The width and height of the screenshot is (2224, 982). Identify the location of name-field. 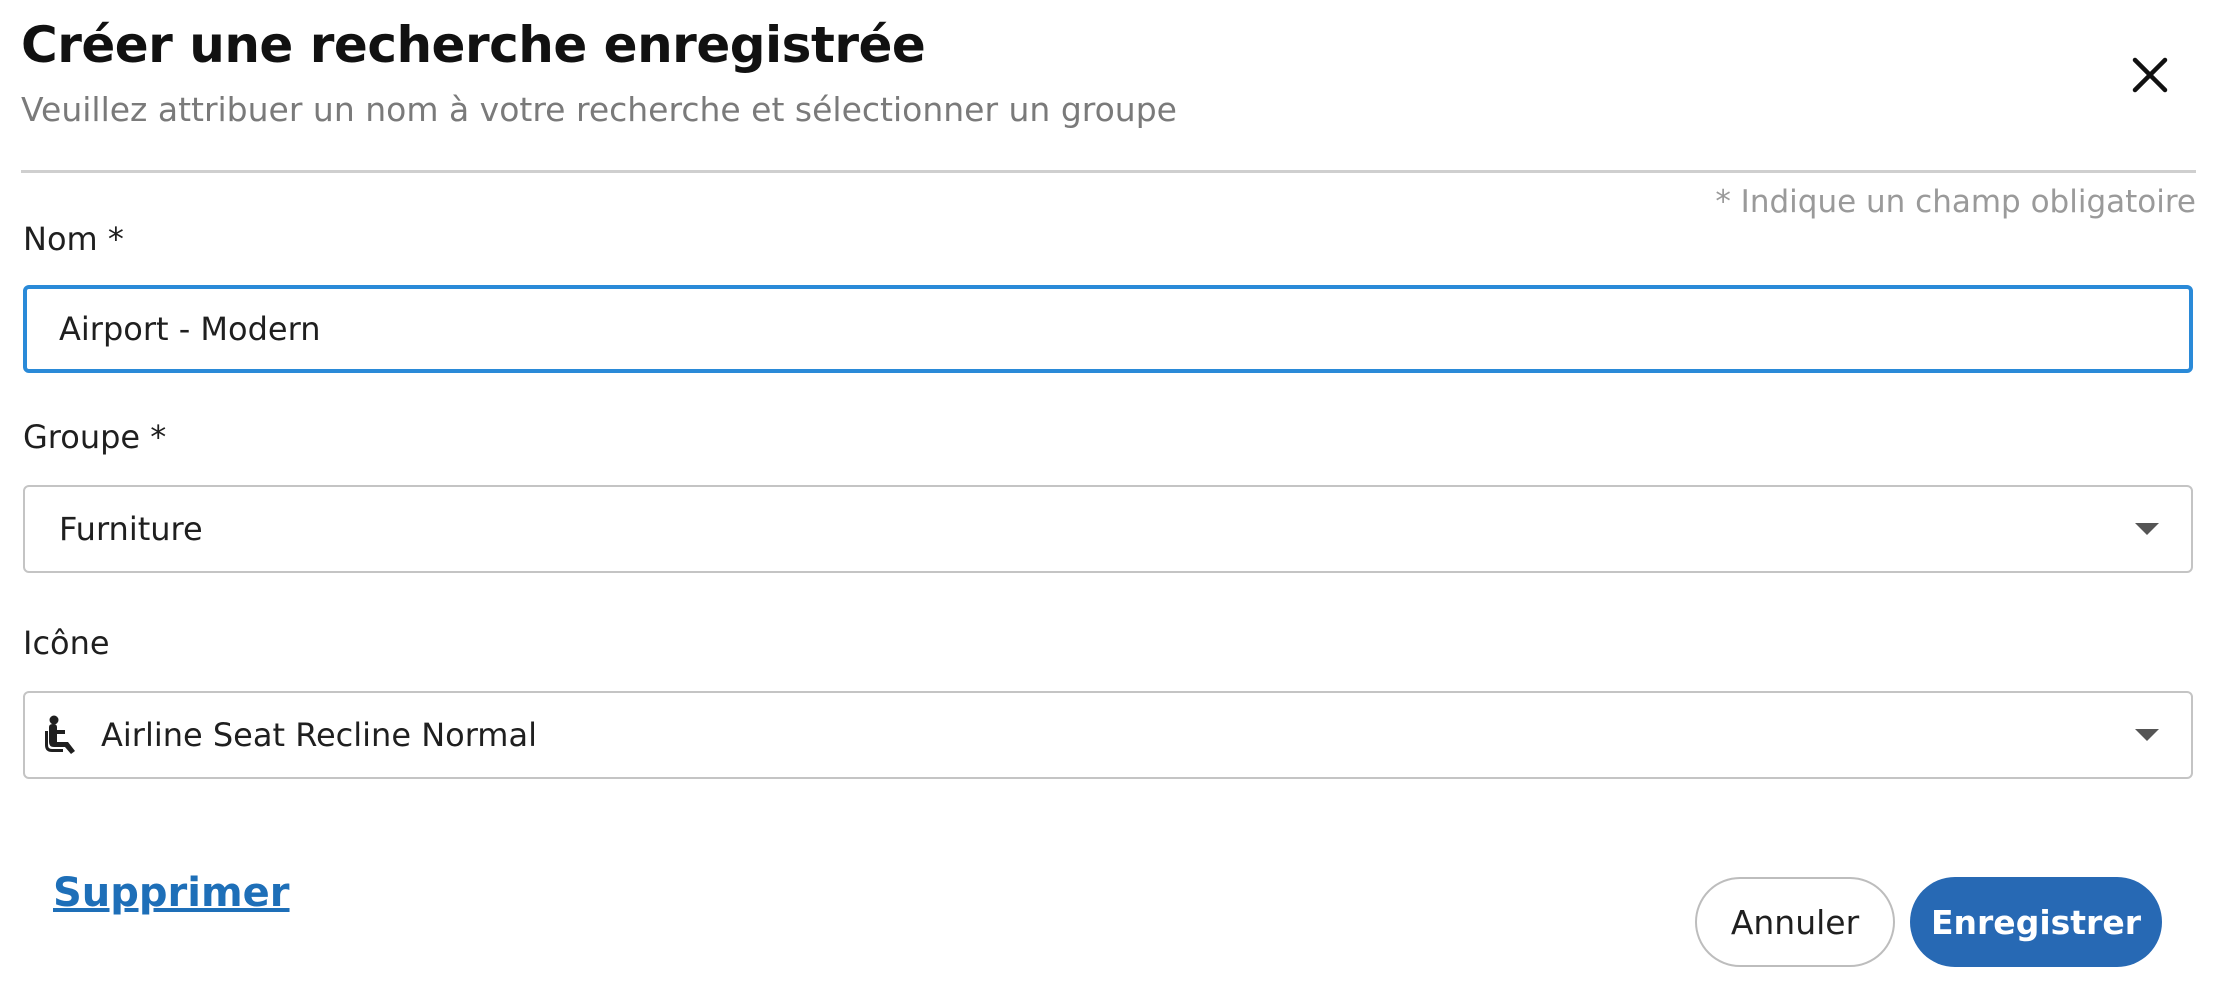
(1108, 329).